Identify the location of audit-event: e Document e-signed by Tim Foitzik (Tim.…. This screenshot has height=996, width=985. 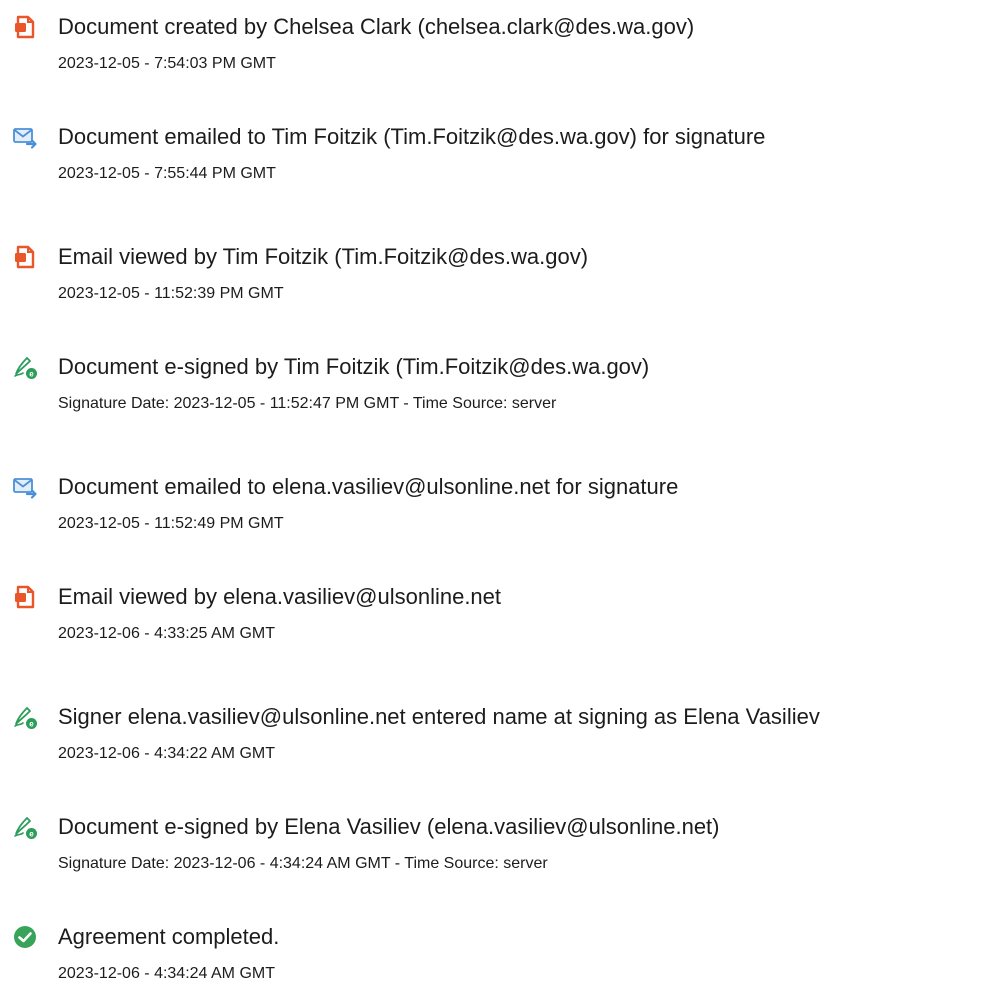
(492, 384).